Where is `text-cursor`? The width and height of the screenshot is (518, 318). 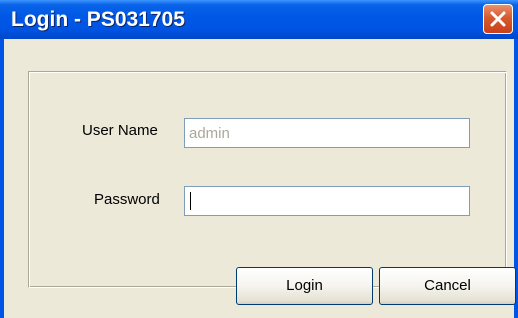 text-cursor is located at coordinates (190, 201).